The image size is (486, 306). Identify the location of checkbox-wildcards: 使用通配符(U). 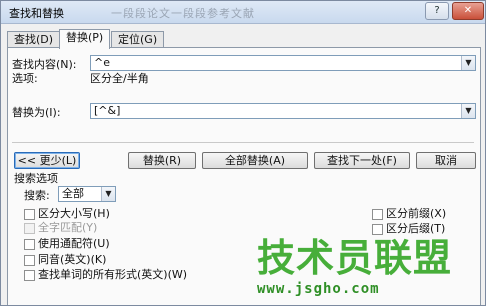
(124, 244).